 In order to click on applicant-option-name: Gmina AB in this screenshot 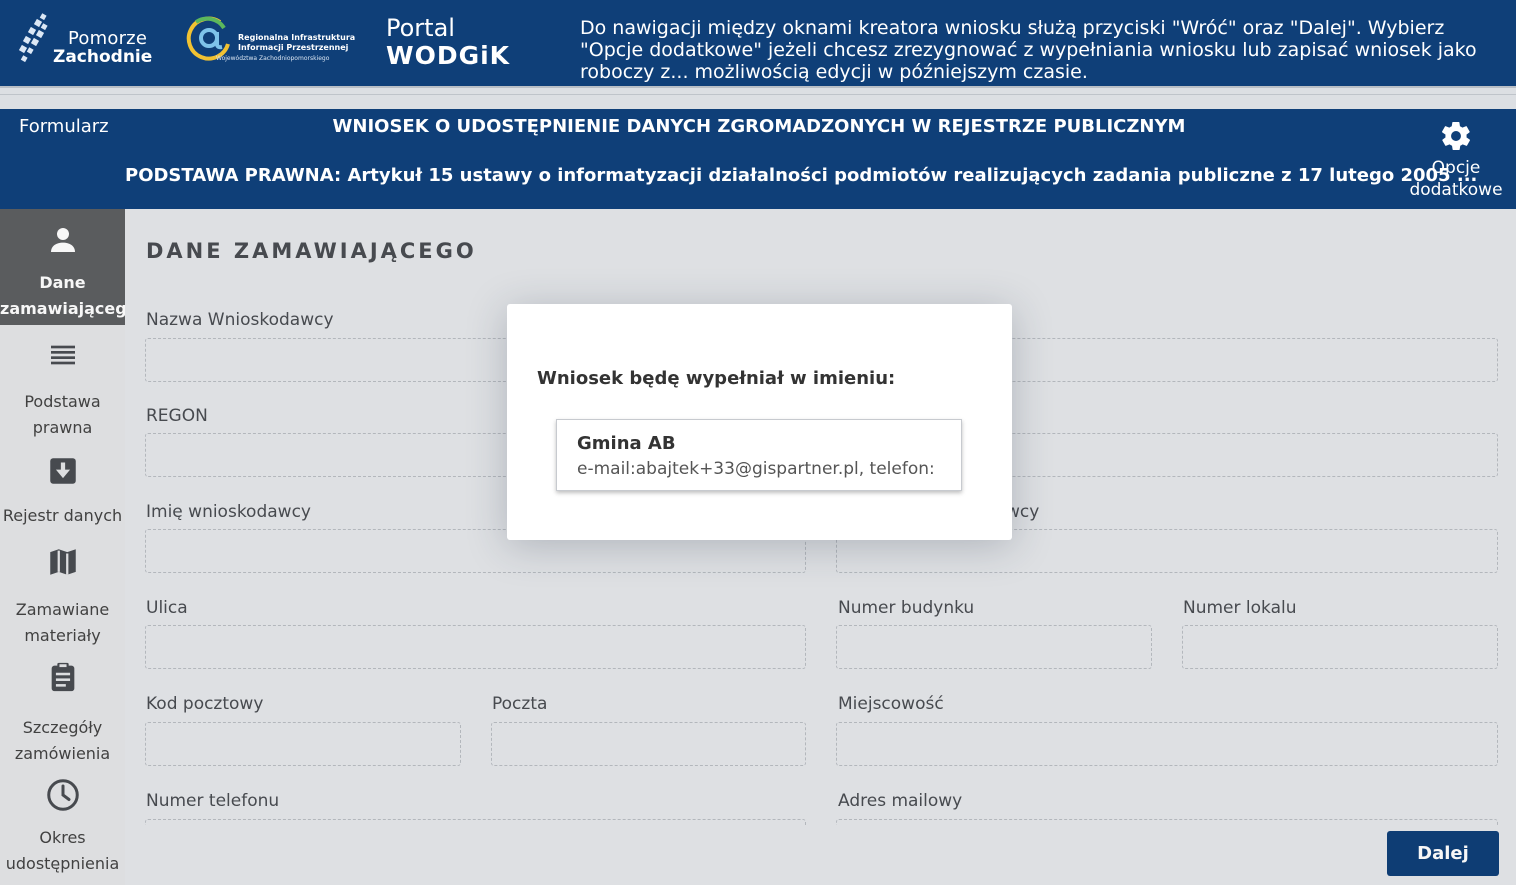, I will do `click(626, 443)`.